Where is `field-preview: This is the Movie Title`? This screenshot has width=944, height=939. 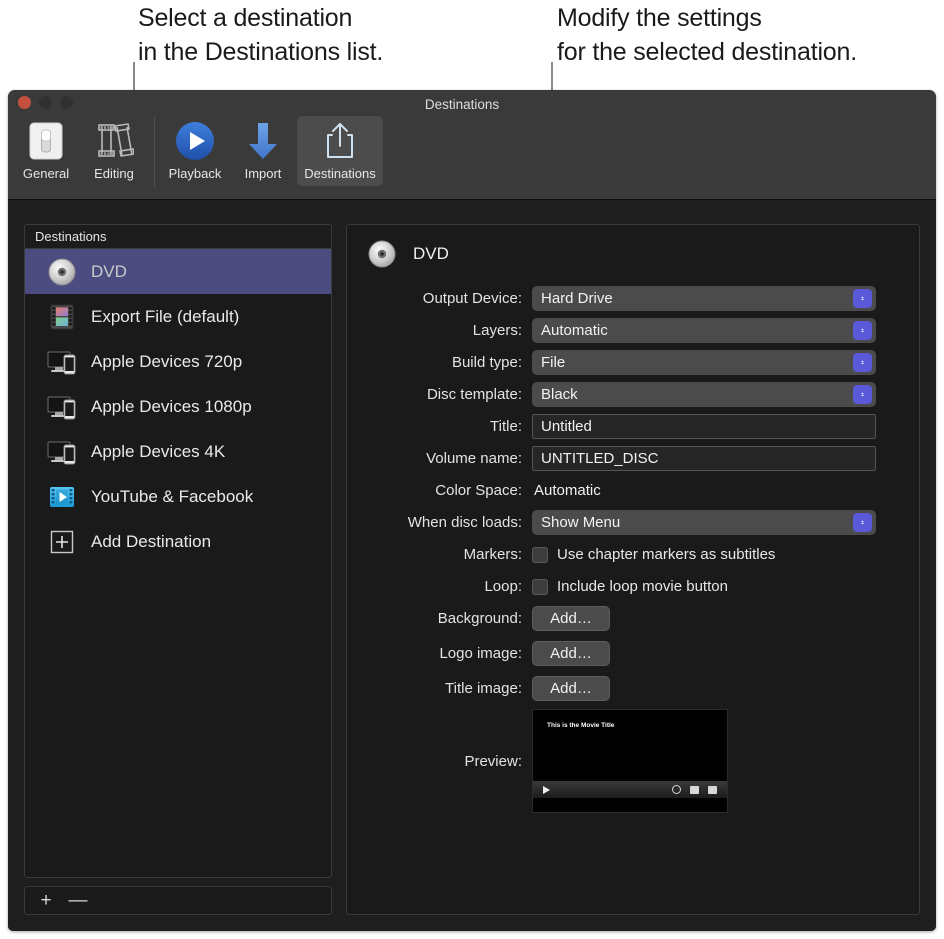 field-preview: This is the Movie Title is located at coordinates (715, 761).